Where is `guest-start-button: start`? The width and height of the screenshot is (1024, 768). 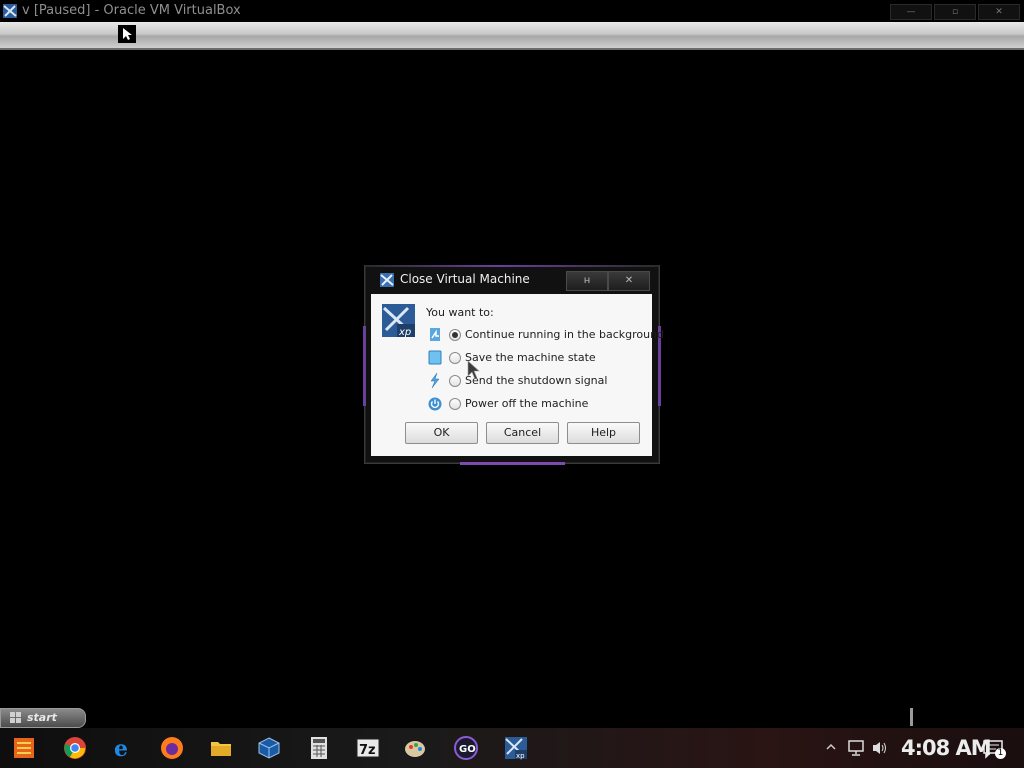 guest-start-button: start is located at coordinates (43, 718).